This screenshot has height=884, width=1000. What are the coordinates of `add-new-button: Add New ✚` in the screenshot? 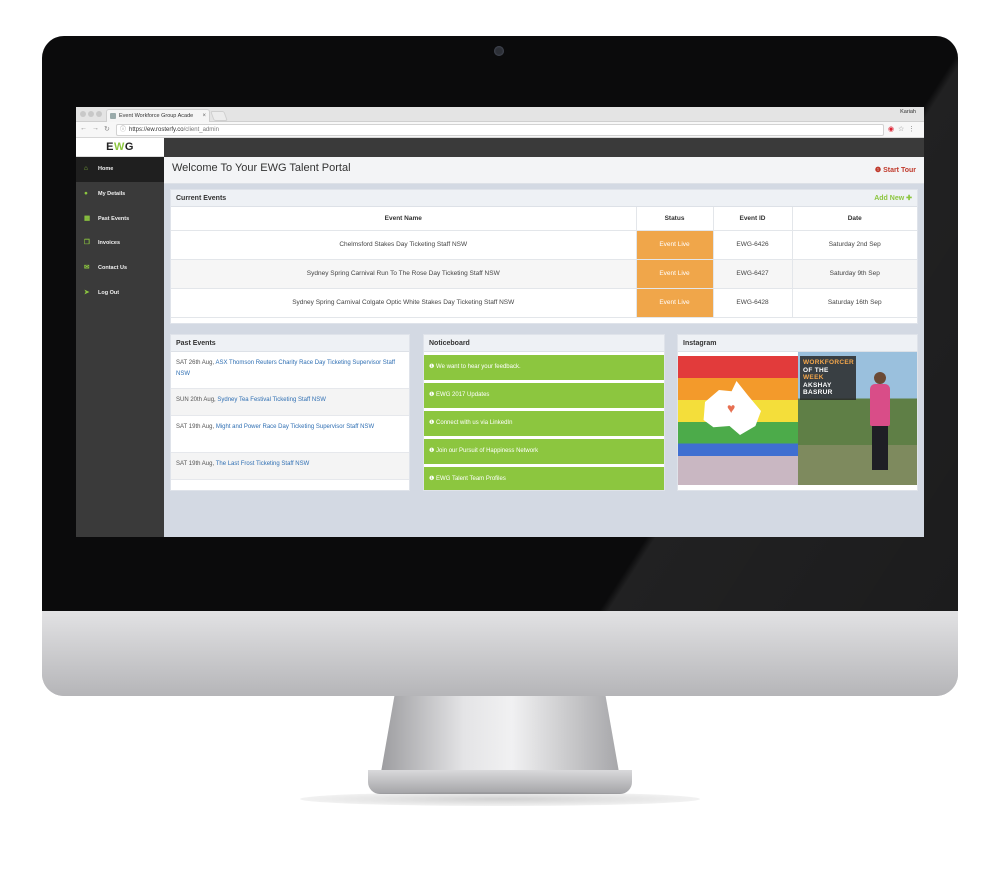 It's located at (893, 198).